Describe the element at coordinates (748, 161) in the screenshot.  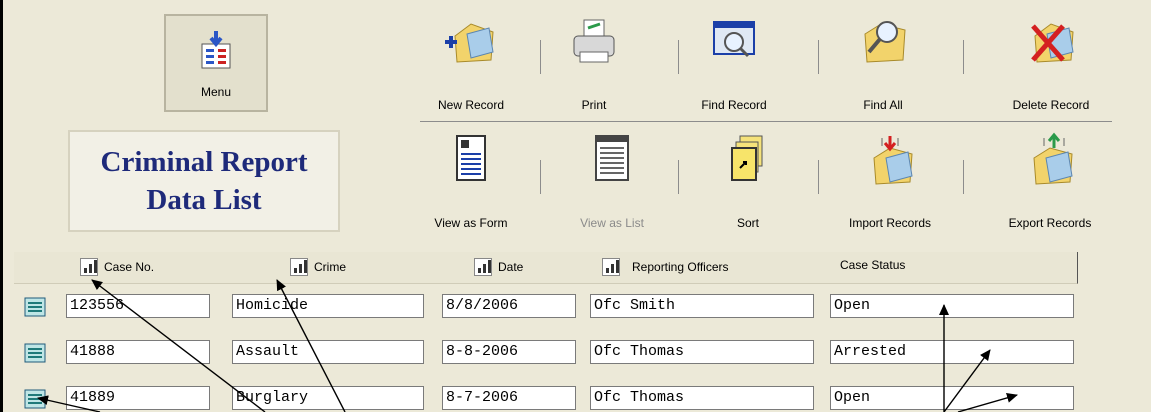
I see `sort-icon` at that location.